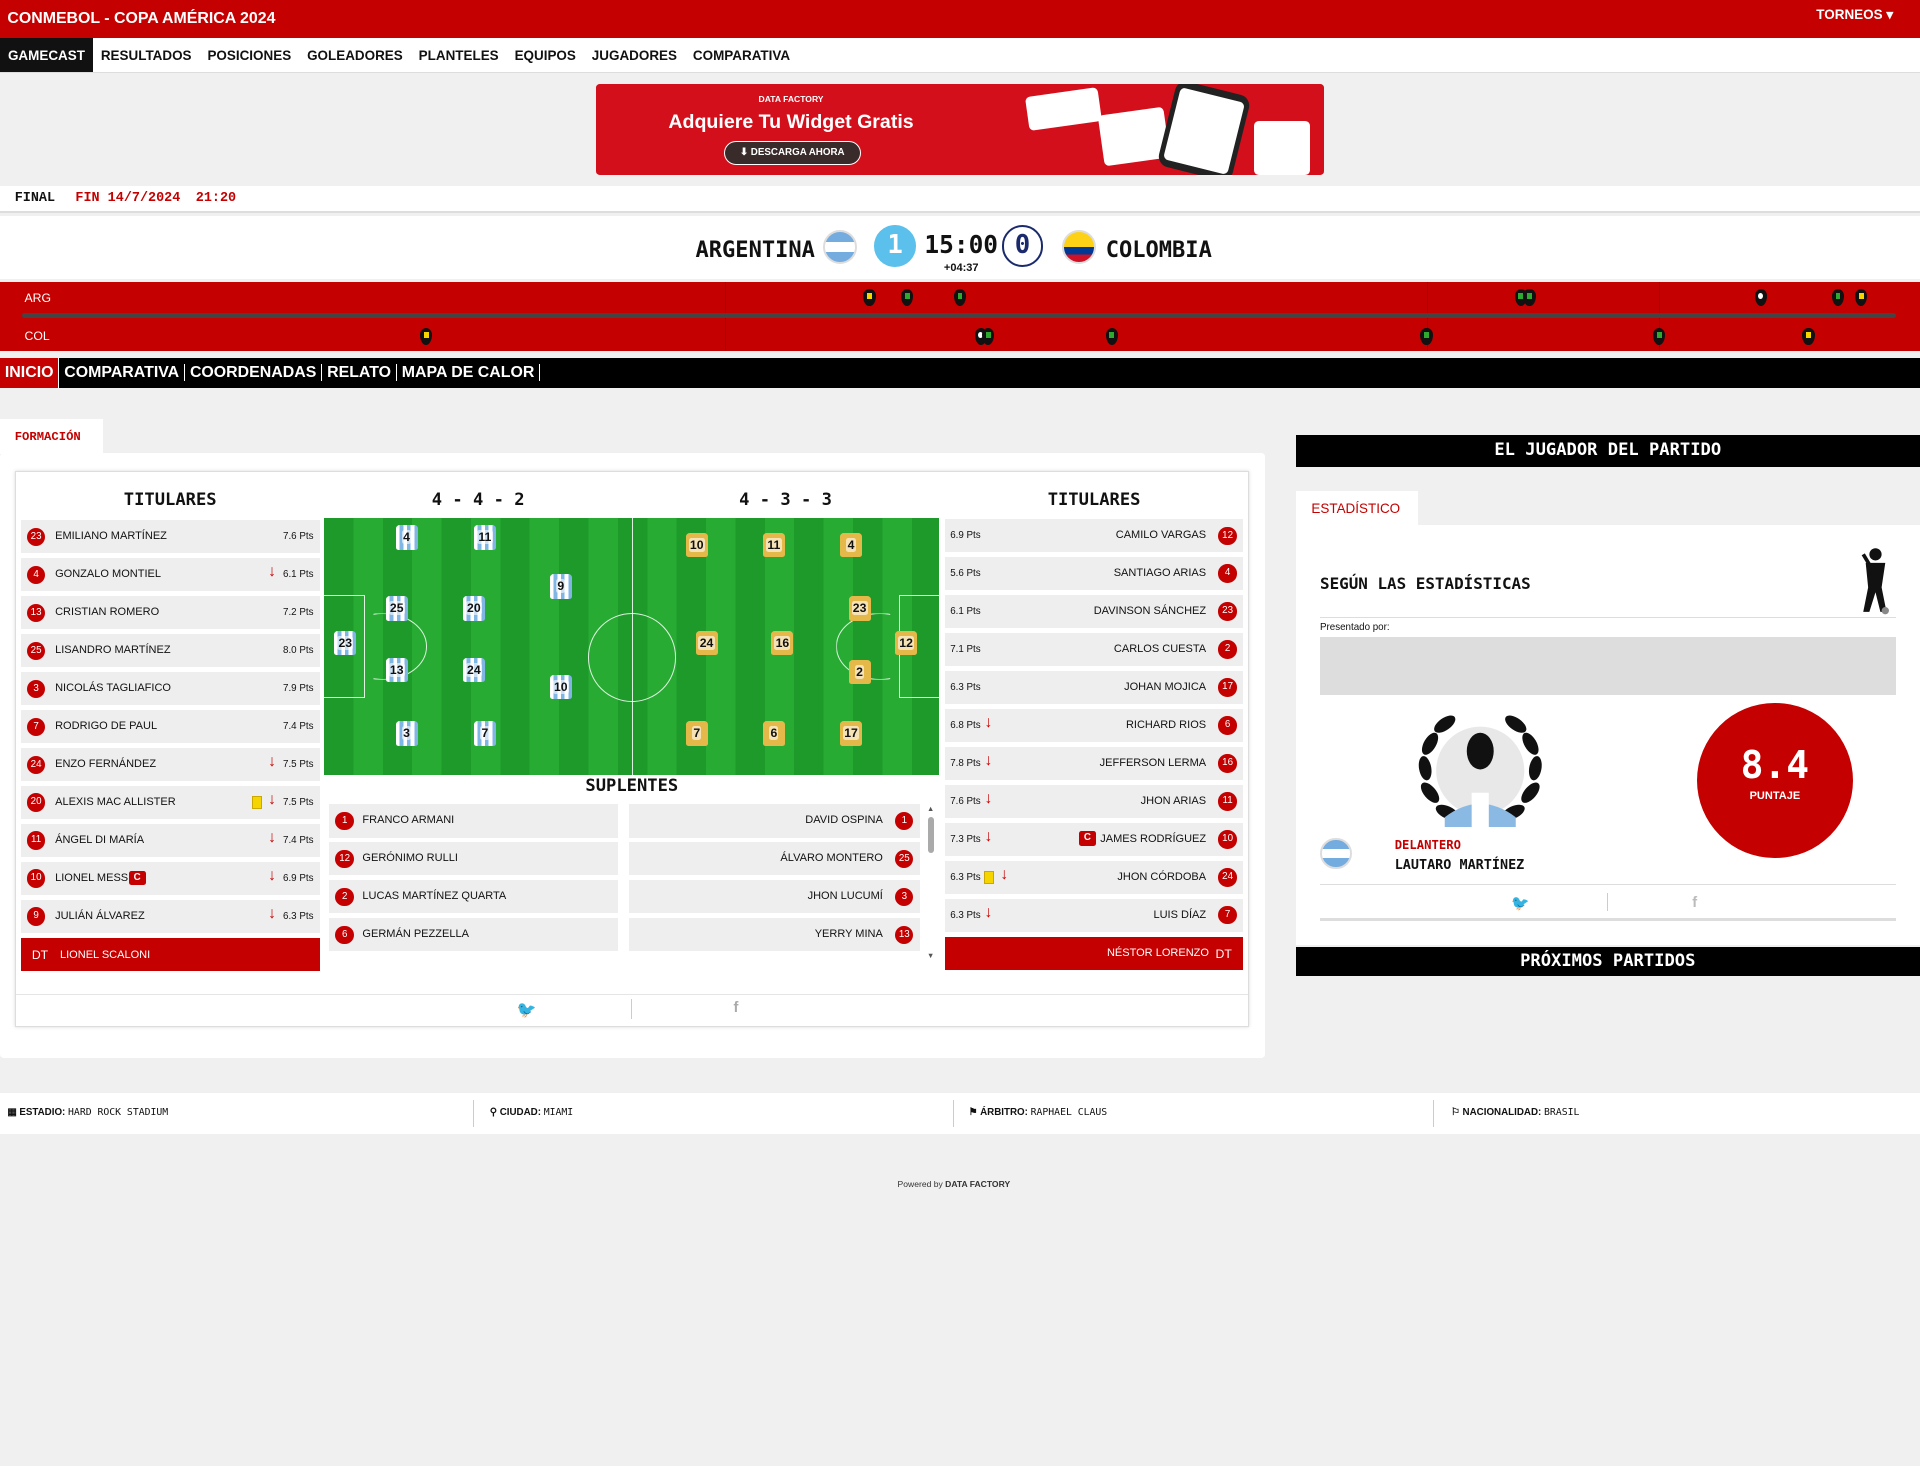  What do you see at coordinates (1094, 915) in the screenshot?
I see `player-row: 6.3 Pts ↓ LUIS DÍAZ 7` at bounding box center [1094, 915].